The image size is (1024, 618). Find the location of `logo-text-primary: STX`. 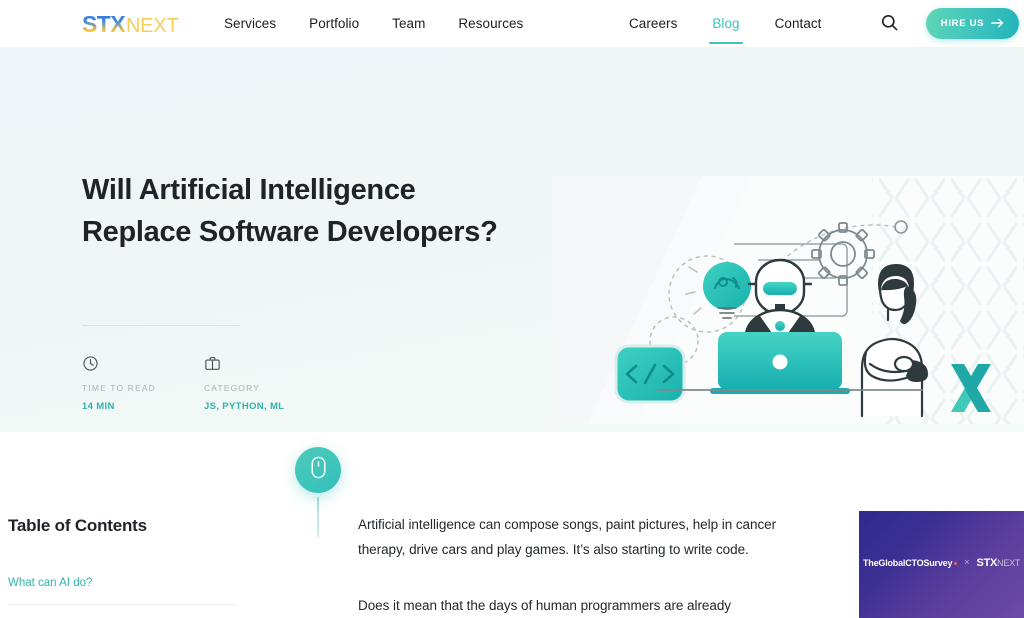

logo-text-primary: STX is located at coordinates (104, 24).